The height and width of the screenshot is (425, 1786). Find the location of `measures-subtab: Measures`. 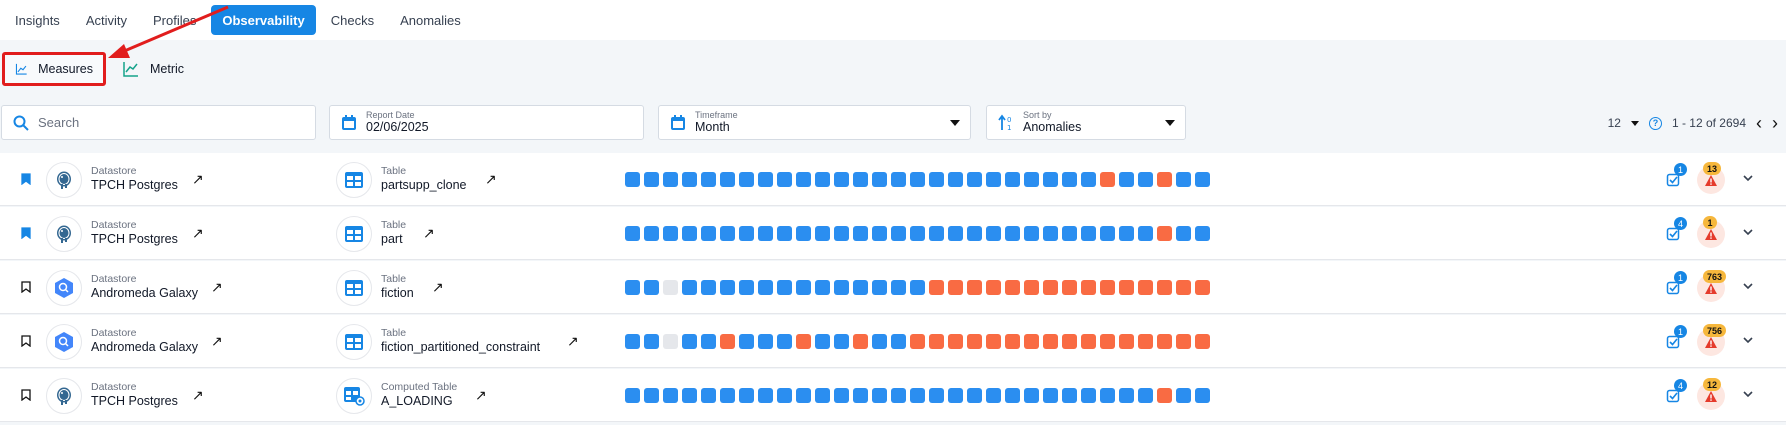

measures-subtab: Measures is located at coordinates (54, 69).